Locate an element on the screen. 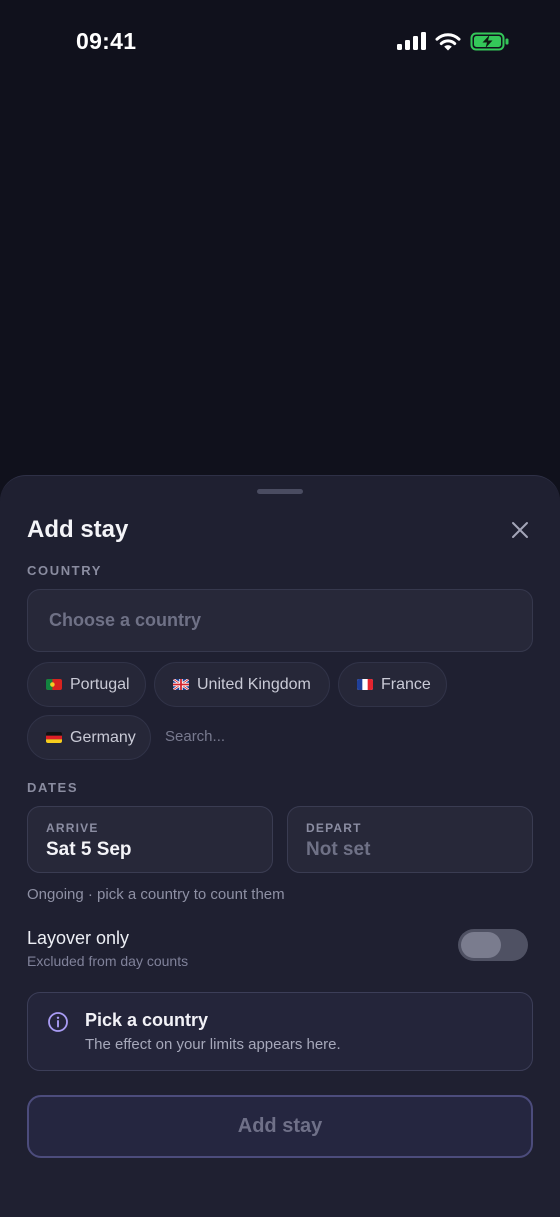  info-subtitle: The effect on your limits appears here. is located at coordinates (213, 1044).